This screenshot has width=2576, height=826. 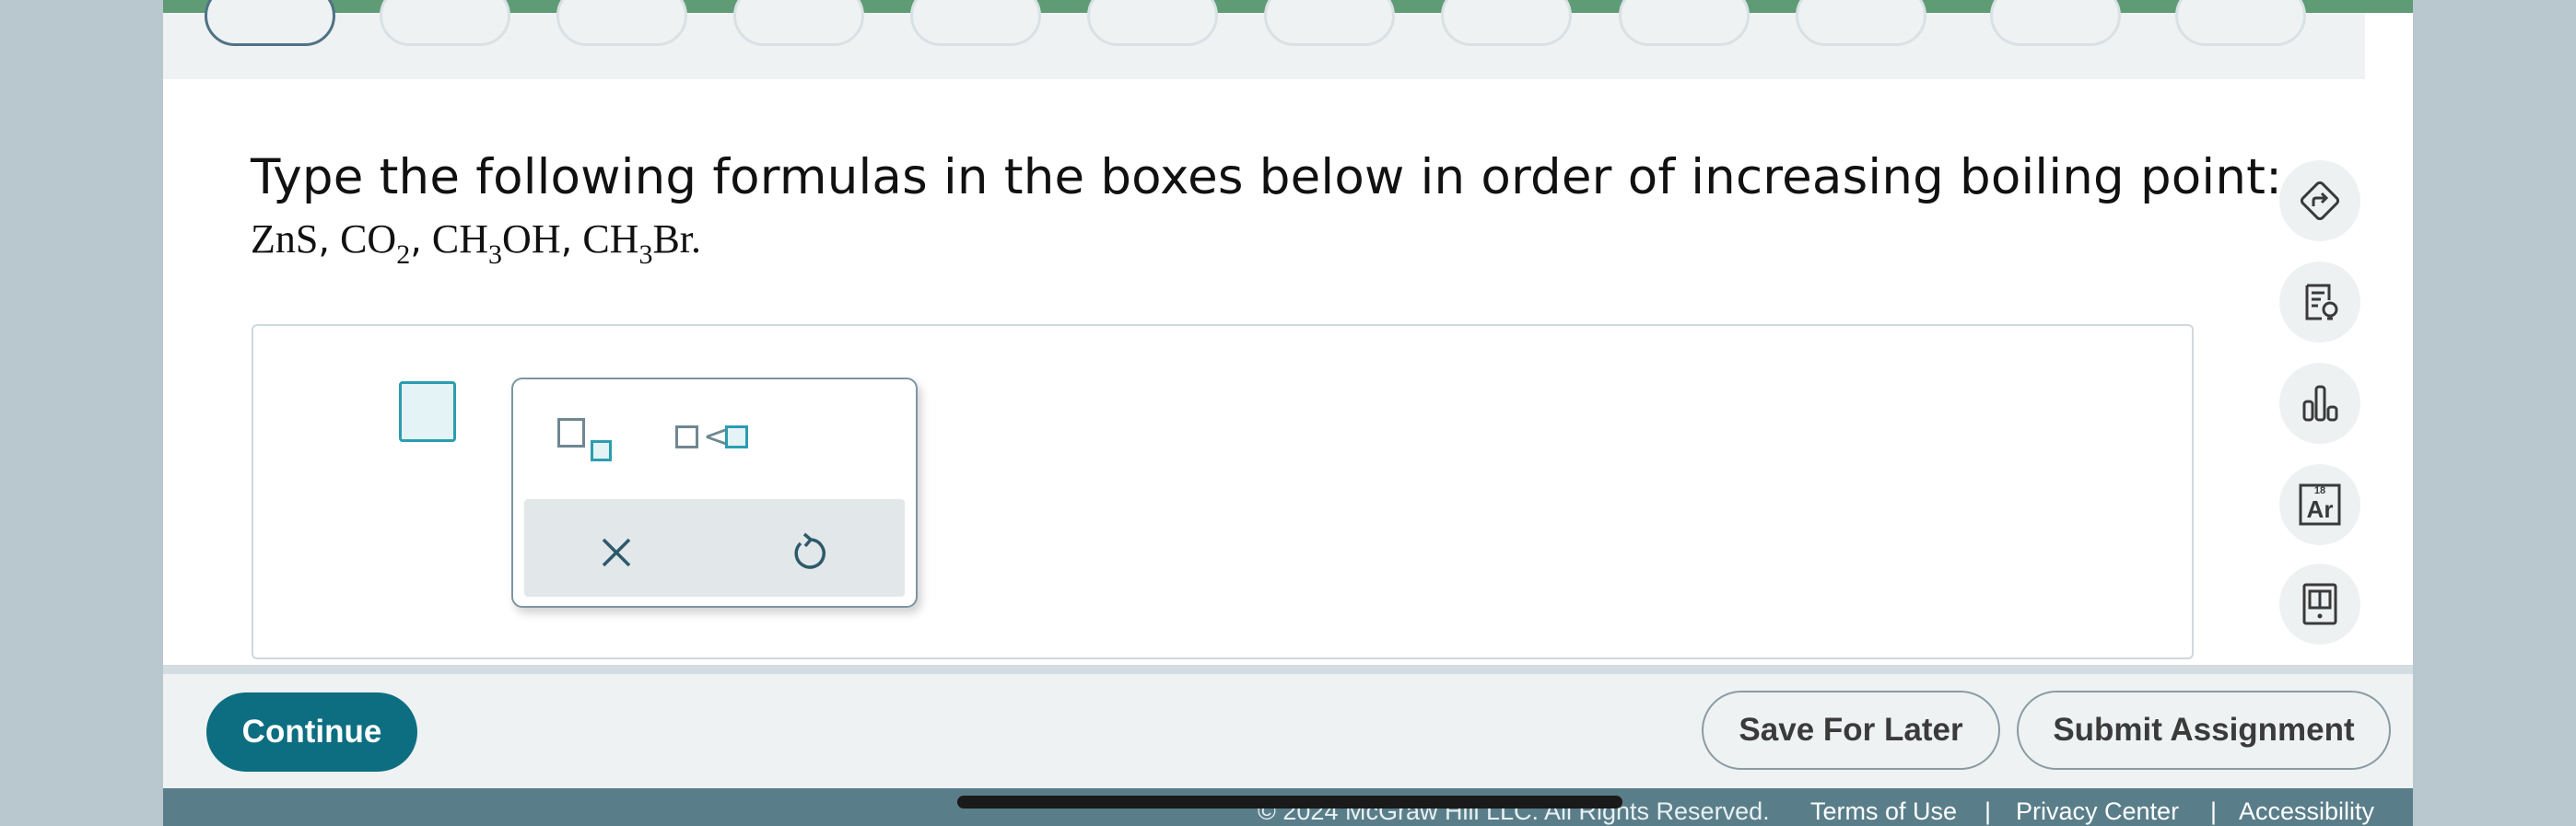 What do you see at coordinates (270, 23) in the screenshot?
I see `question-dot-active` at bounding box center [270, 23].